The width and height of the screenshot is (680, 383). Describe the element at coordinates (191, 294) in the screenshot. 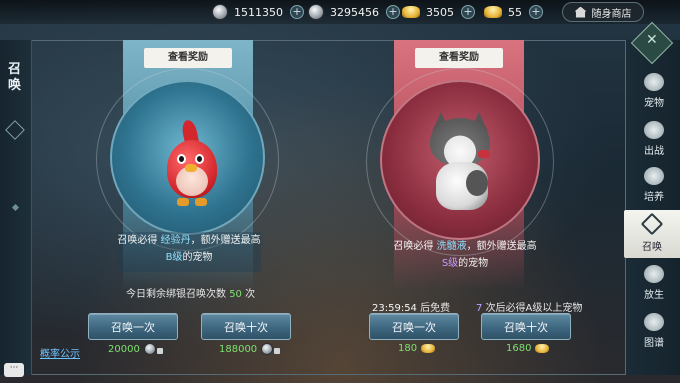

I see `blue-remaining-summons: 今日剩余绑银召唤次数 50 次` at that location.